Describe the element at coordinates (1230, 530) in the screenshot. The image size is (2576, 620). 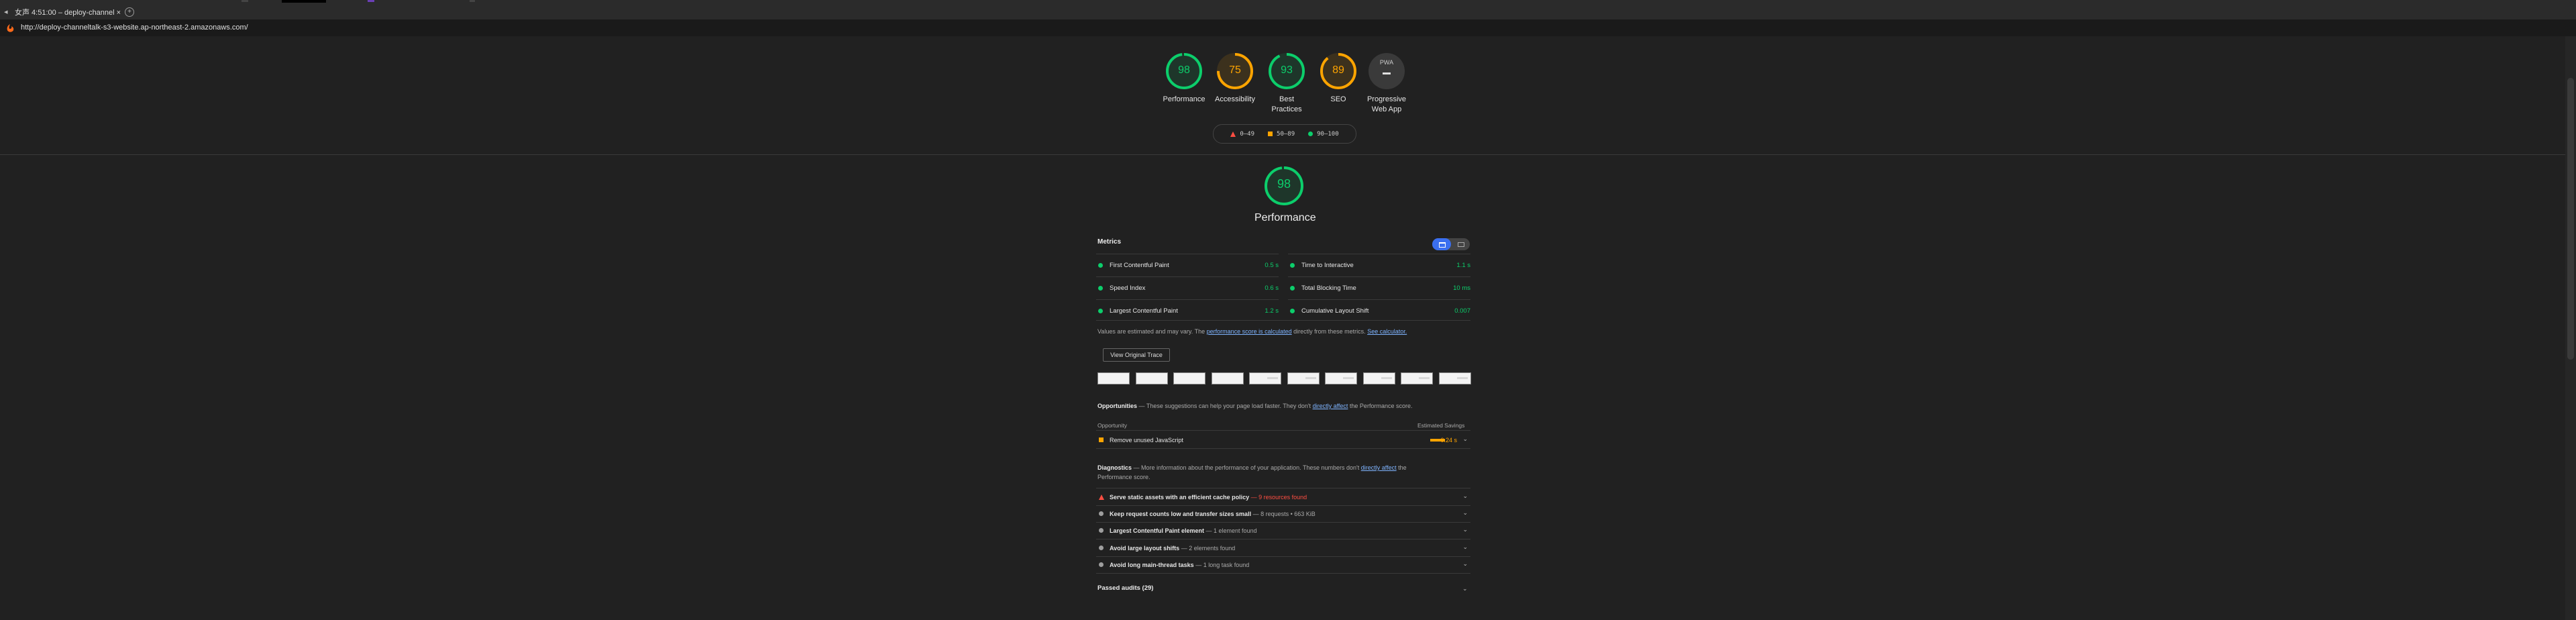
I see `diagnostic-detail: — 1 element found` at that location.